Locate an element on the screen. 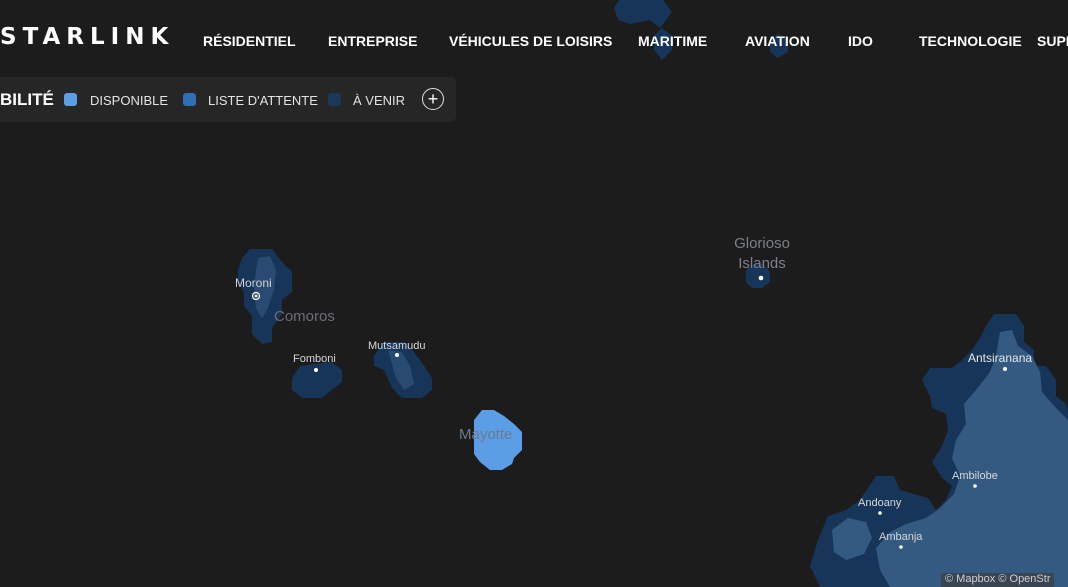 The height and width of the screenshot is (587, 1068). label-ambilobe: Ambilobe is located at coordinates (975, 476).